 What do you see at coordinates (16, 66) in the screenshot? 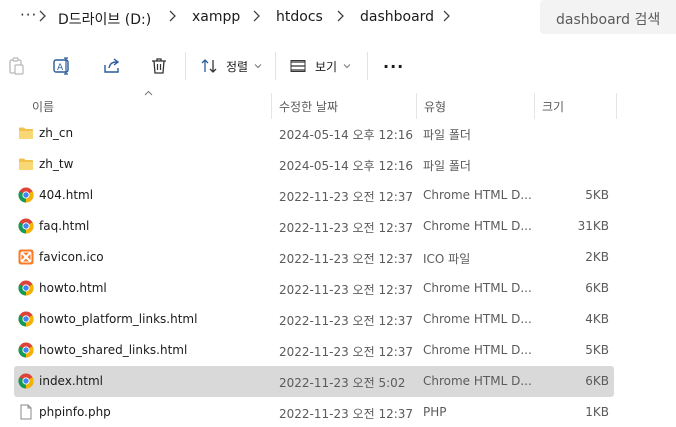
I see `paste-icon` at bounding box center [16, 66].